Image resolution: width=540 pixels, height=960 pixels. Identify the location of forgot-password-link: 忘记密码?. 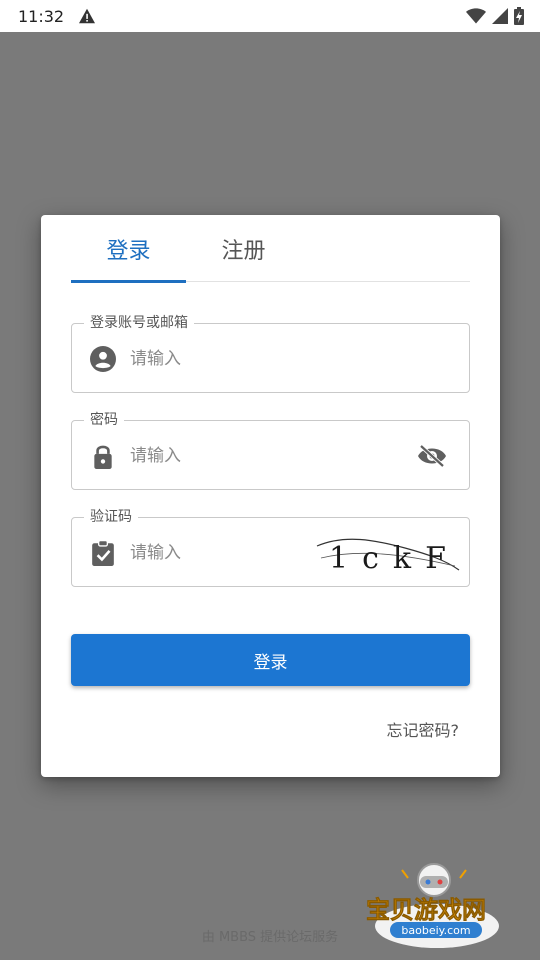
(423, 729).